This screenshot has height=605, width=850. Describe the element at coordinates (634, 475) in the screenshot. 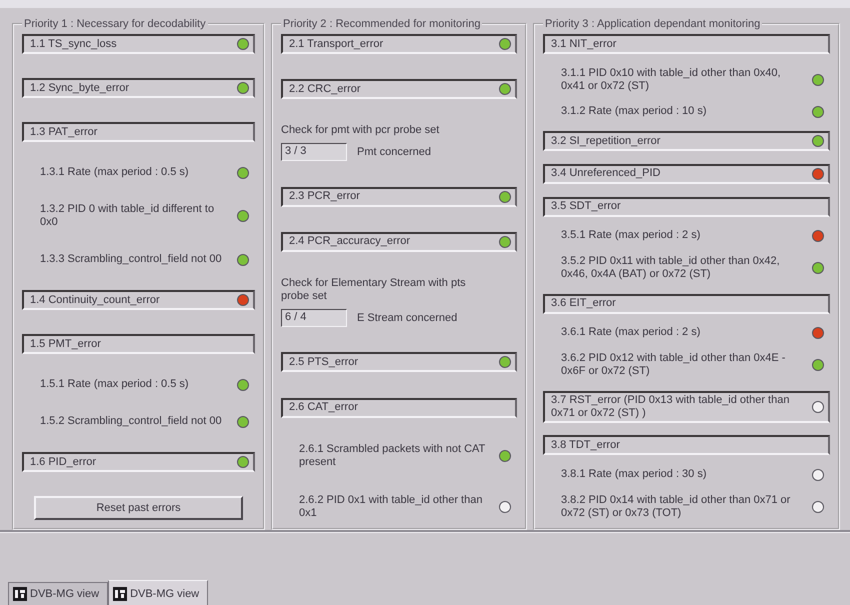

I see `check-label: 3.8.1 Rate (max period : 30 s)` at that location.